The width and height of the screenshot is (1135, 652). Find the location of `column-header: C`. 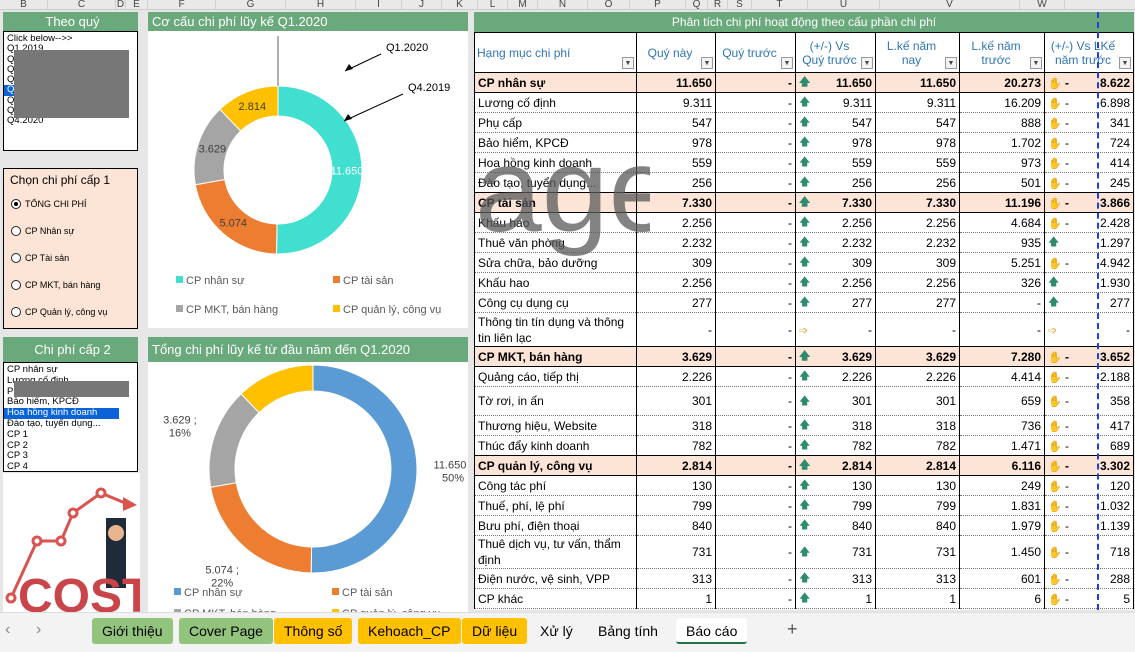

column-header: C is located at coordinates (82, 4).